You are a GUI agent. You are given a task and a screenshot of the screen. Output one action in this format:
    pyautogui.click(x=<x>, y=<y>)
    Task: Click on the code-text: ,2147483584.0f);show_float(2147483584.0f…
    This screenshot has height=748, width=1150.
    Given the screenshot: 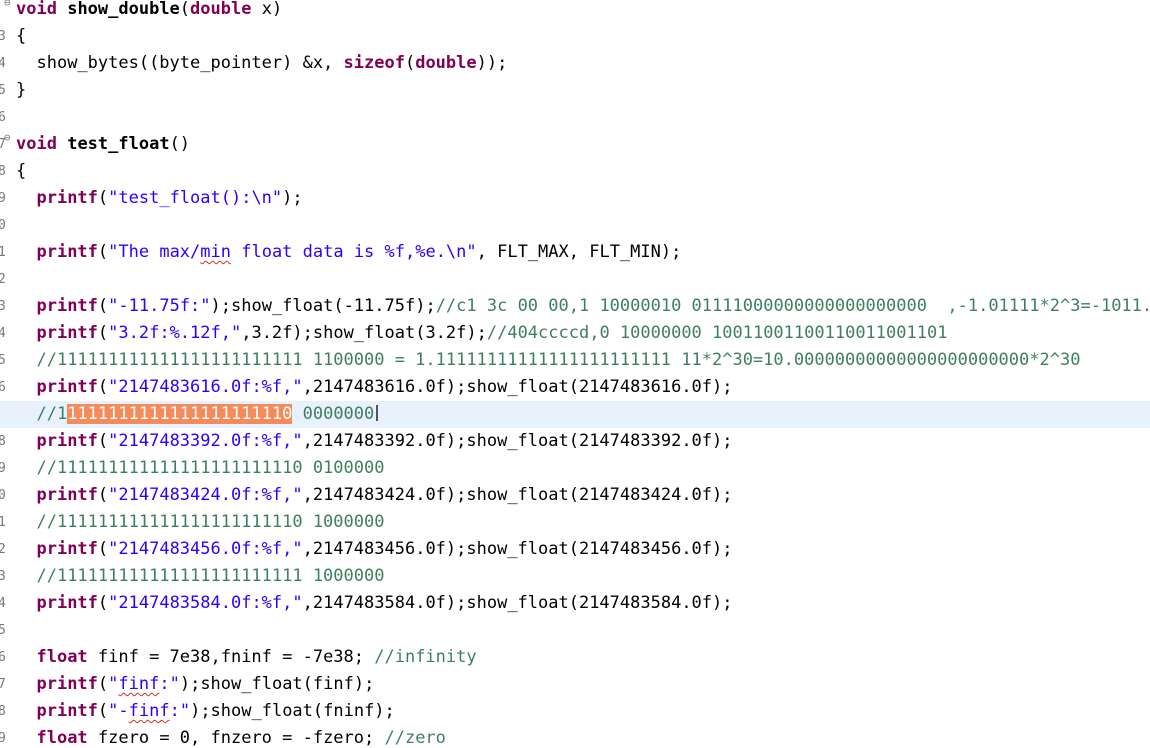 What is the action you would take?
    pyautogui.click(x=517, y=603)
    